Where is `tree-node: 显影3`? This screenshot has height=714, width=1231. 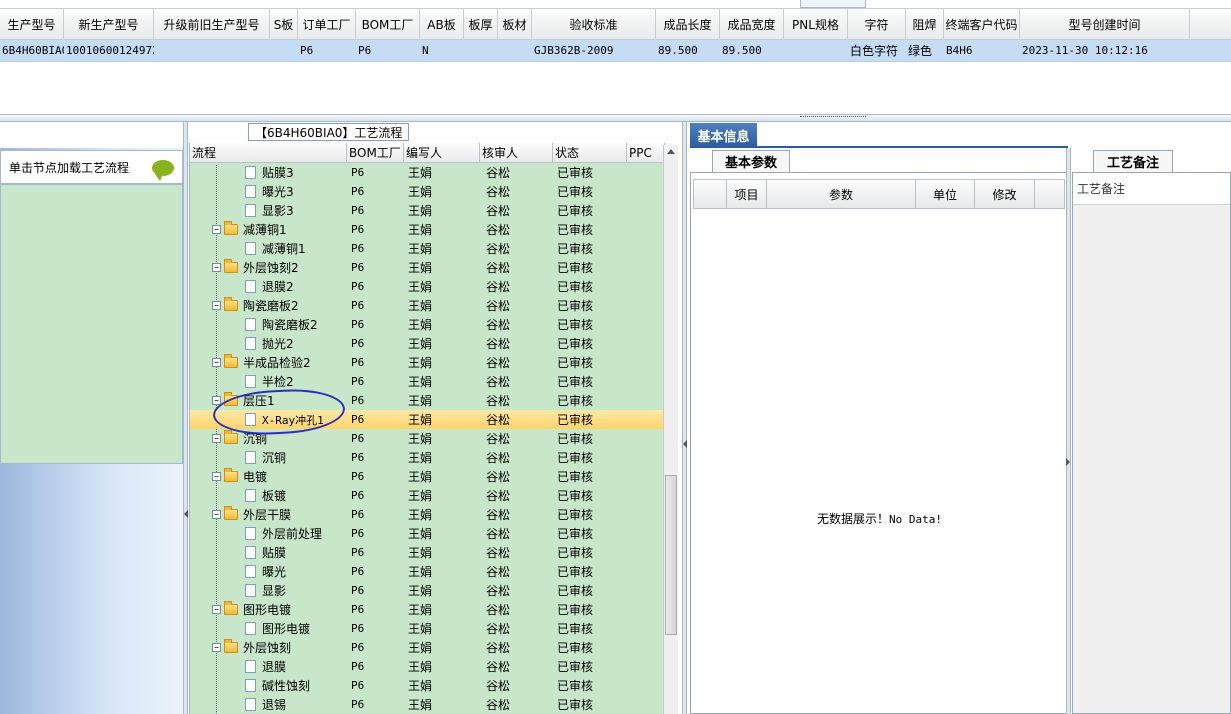
tree-node: 显影3 is located at coordinates (268, 210).